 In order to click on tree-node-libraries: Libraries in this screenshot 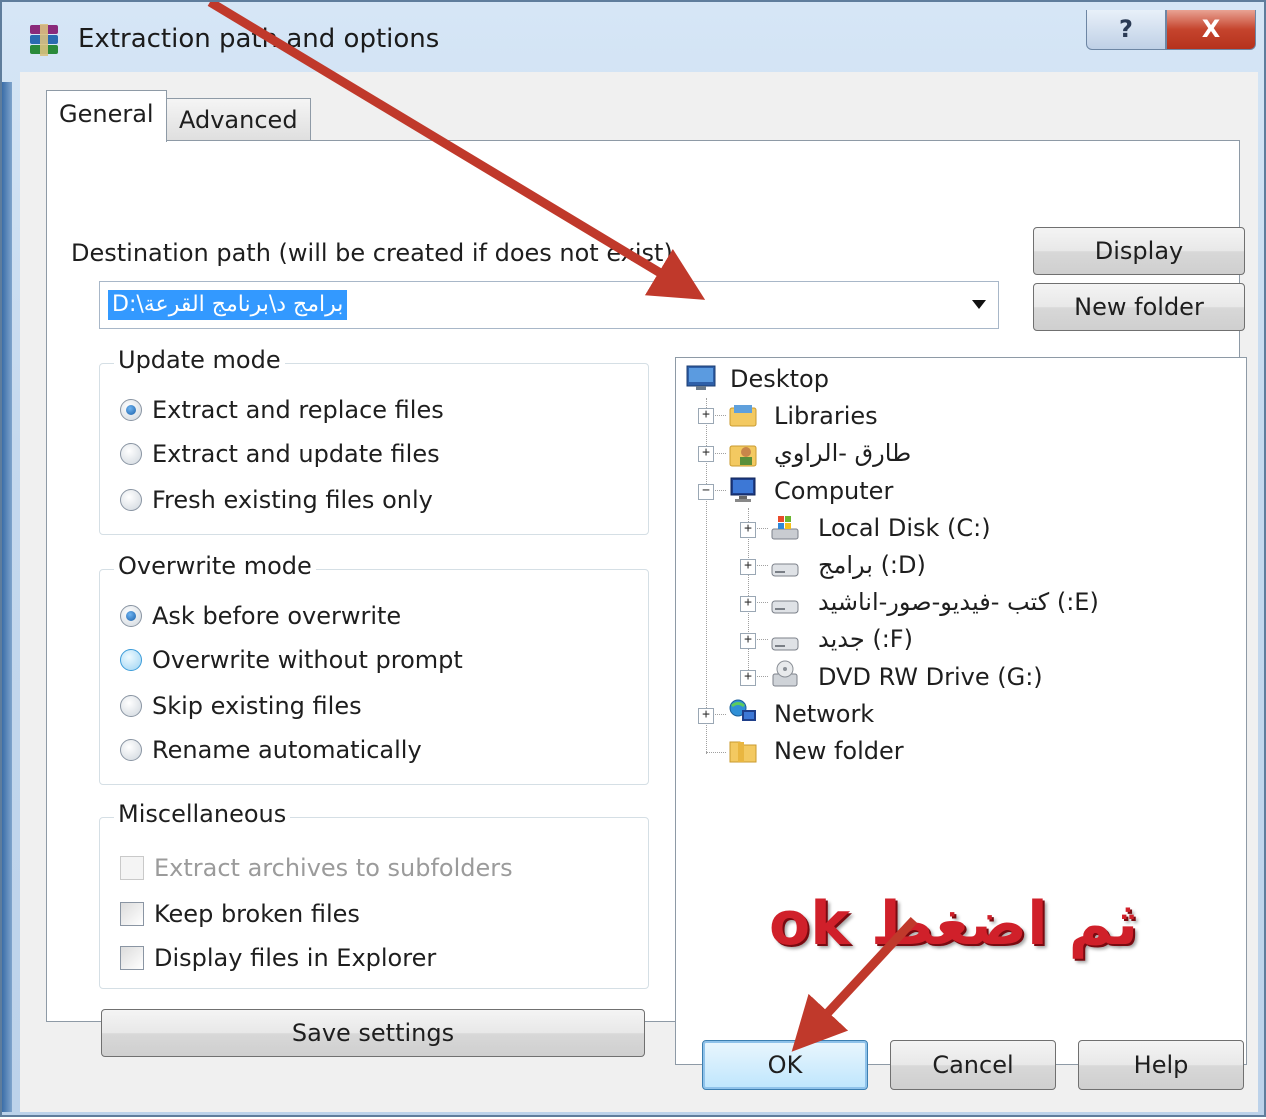, I will do `click(826, 416)`.